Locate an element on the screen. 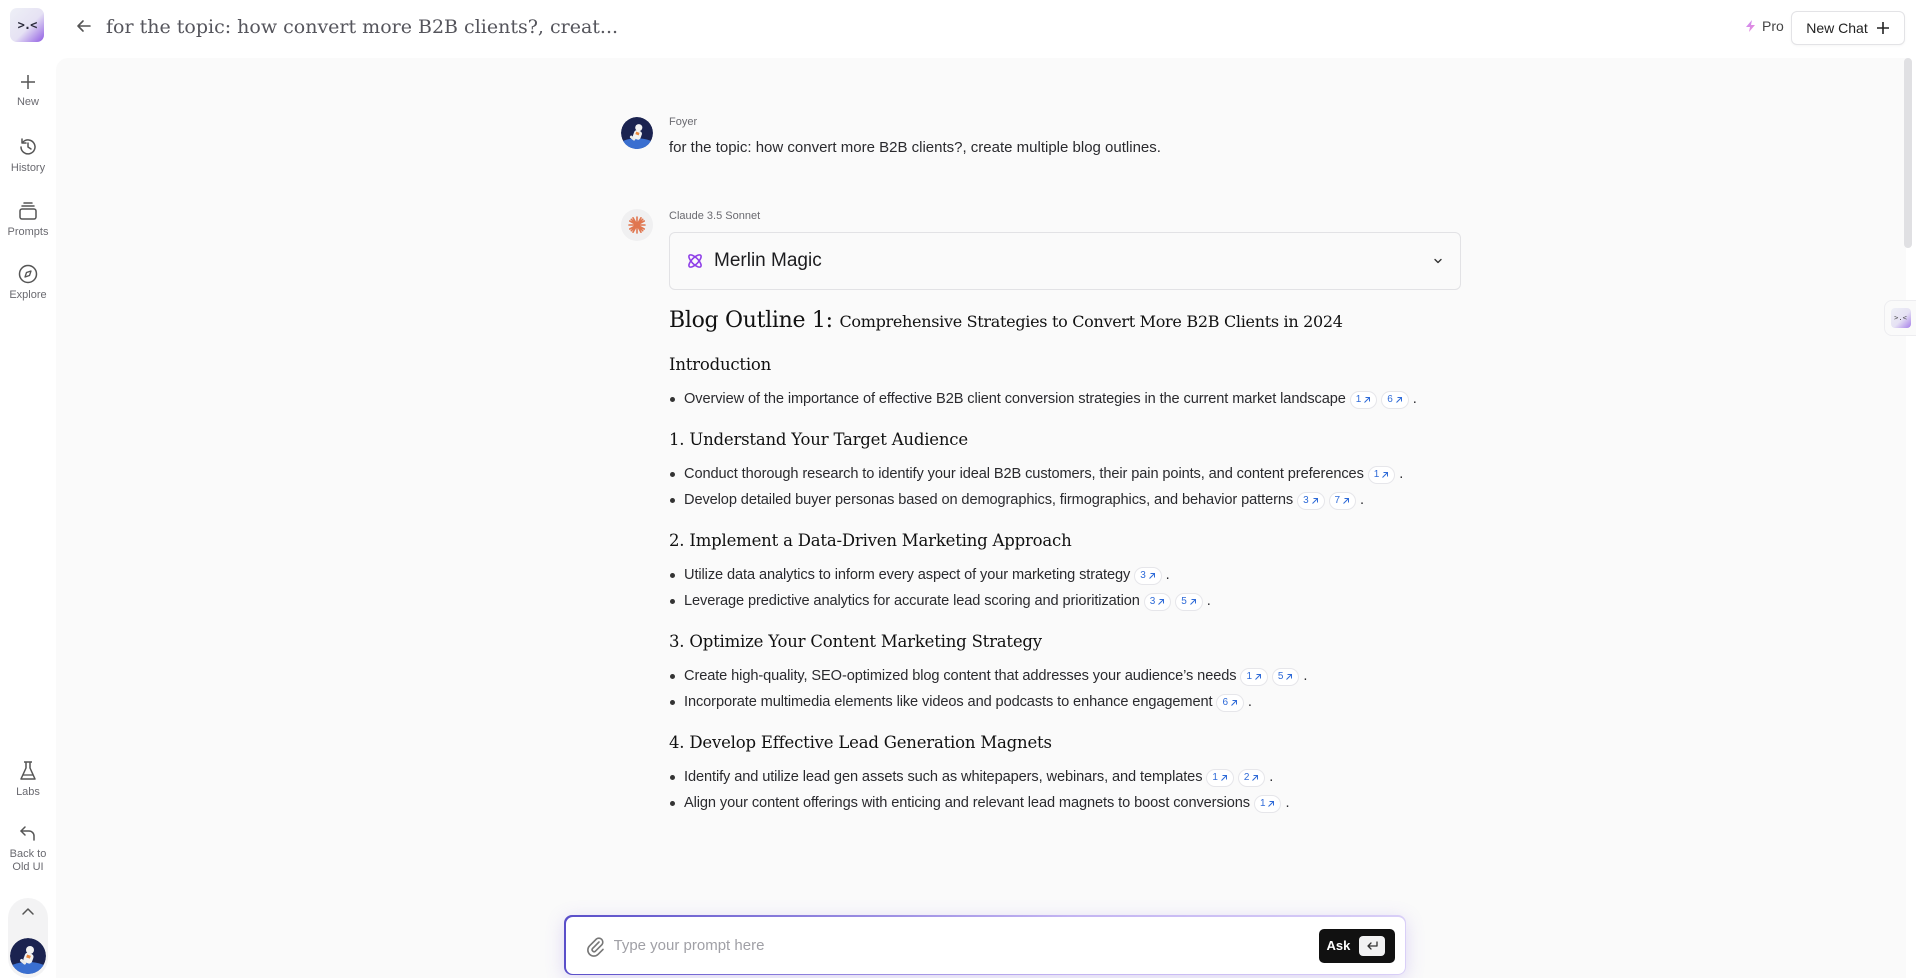  citation-number: 2 is located at coordinates (1246, 777).